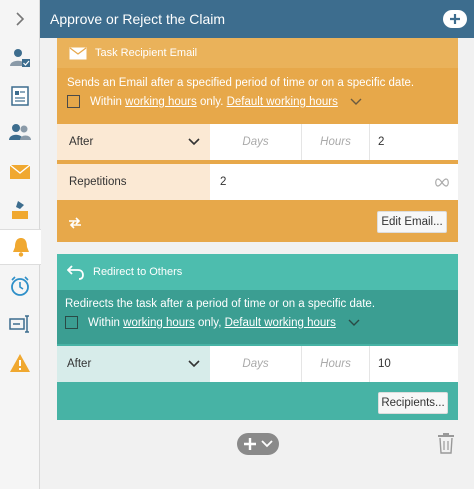 This screenshot has height=489, width=474. What do you see at coordinates (442, 182) in the screenshot?
I see `infinity-icon` at bounding box center [442, 182].